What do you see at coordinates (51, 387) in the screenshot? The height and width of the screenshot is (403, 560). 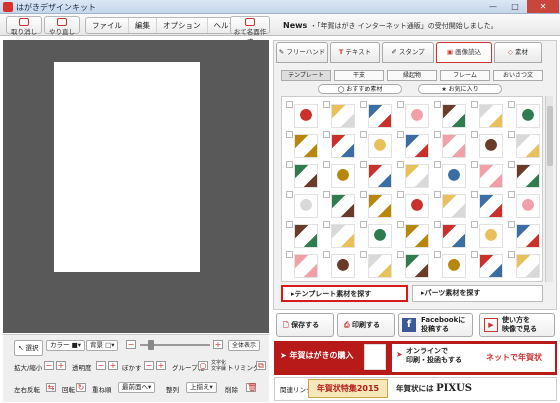 I see `flip-icon: ⇆` at bounding box center [51, 387].